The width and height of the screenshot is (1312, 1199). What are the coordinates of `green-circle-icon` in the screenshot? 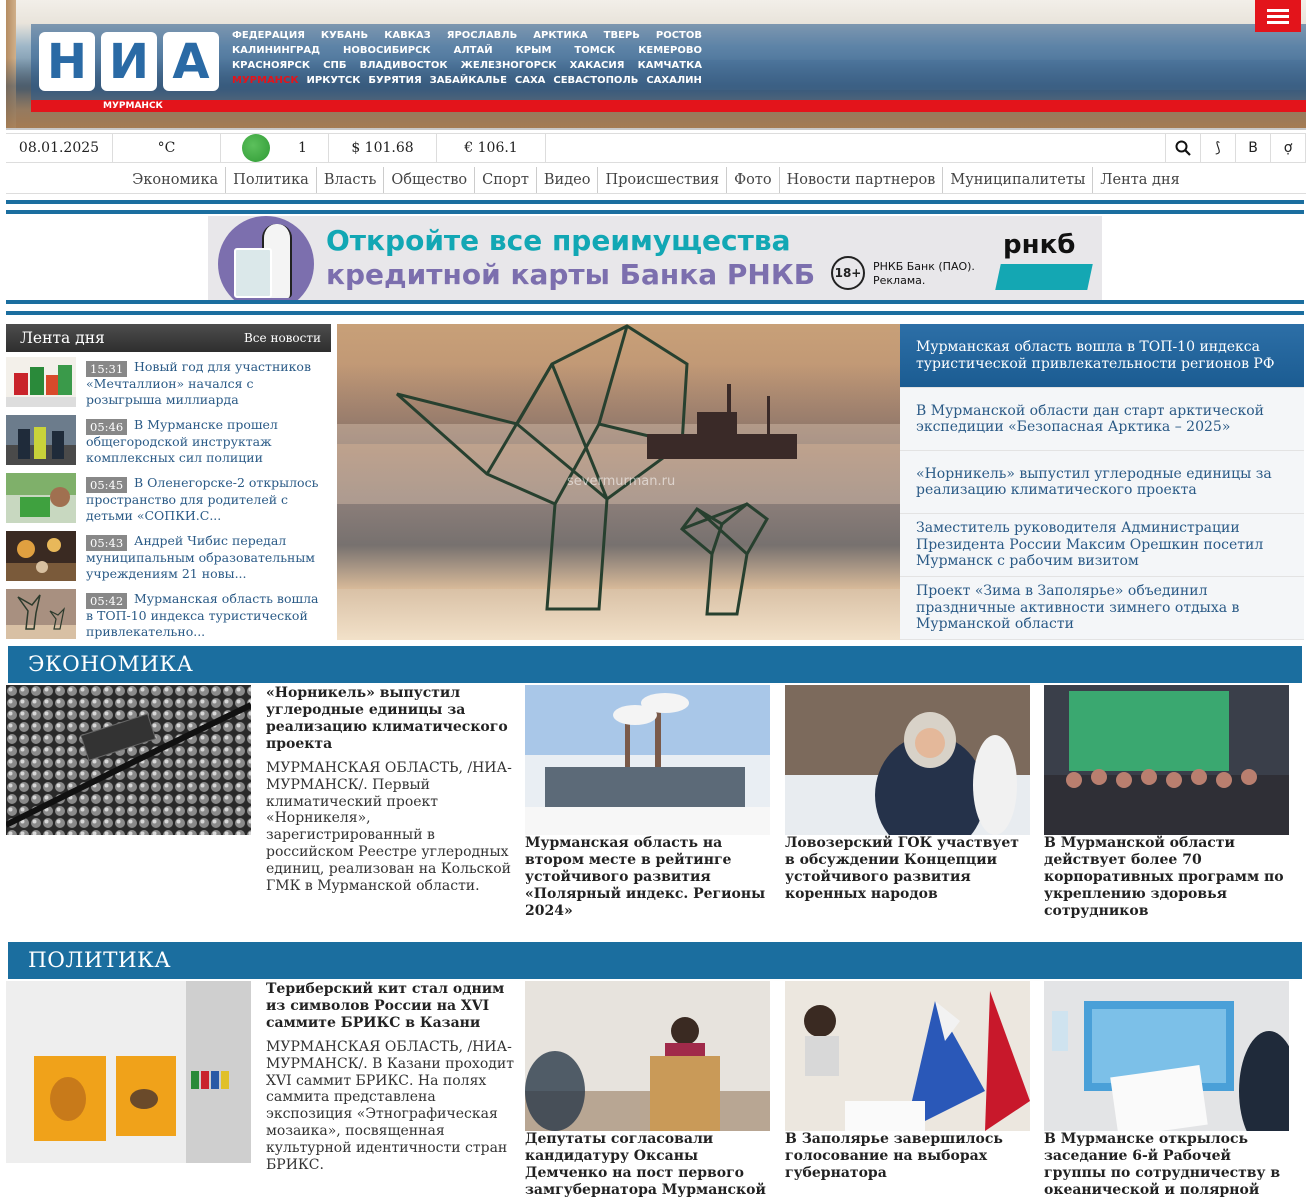 It's located at (256, 148).